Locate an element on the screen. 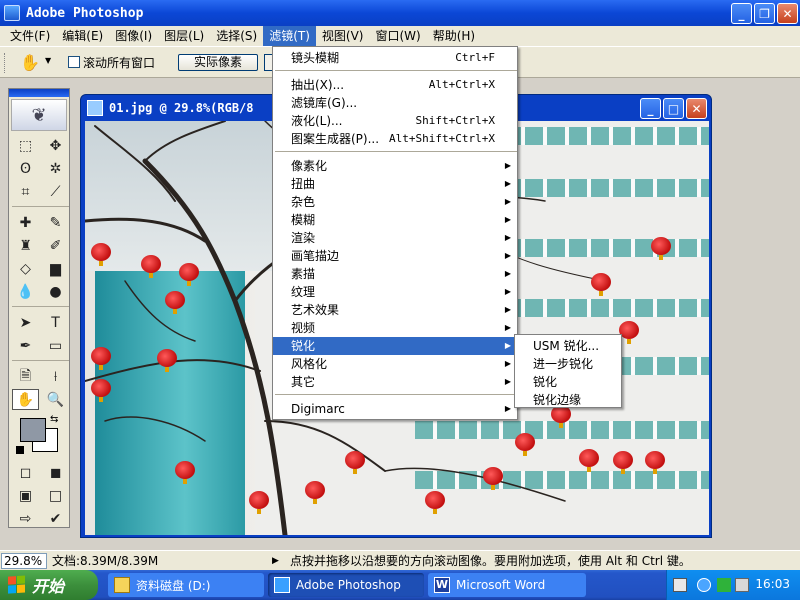 The image size is (800, 600). adobe-feather-icon: ❦ is located at coordinates (39, 115).